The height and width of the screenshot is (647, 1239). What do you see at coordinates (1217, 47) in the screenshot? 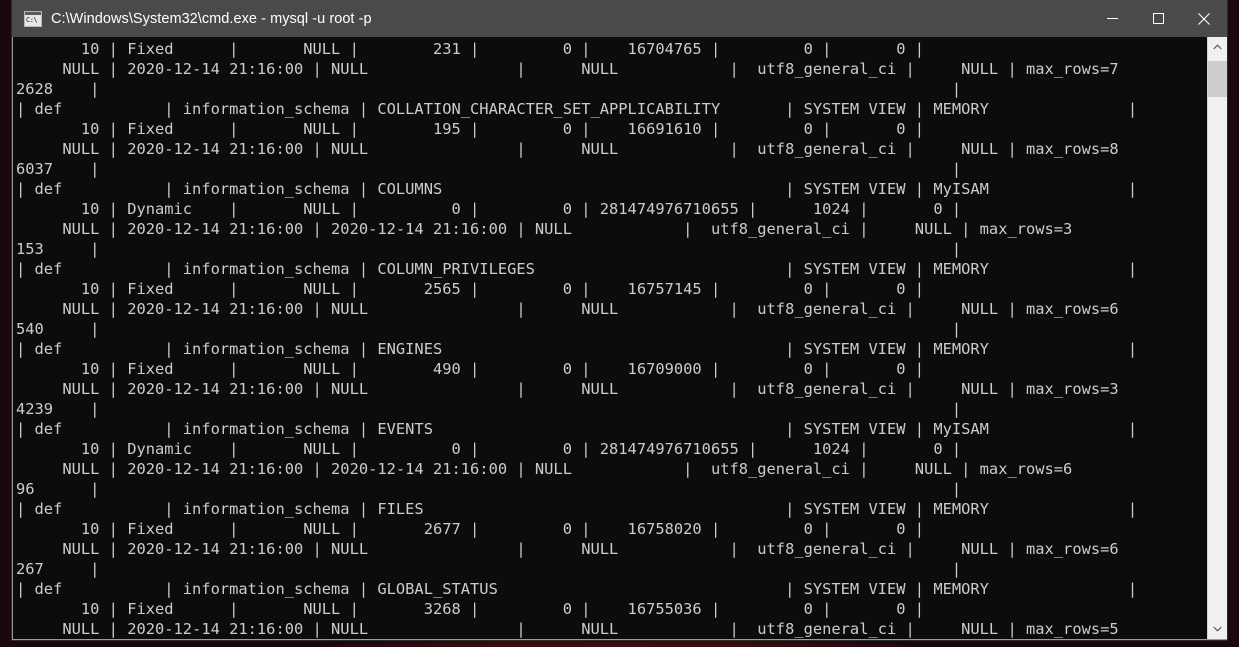
I see `scroll-up-arrow-icon` at bounding box center [1217, 47].